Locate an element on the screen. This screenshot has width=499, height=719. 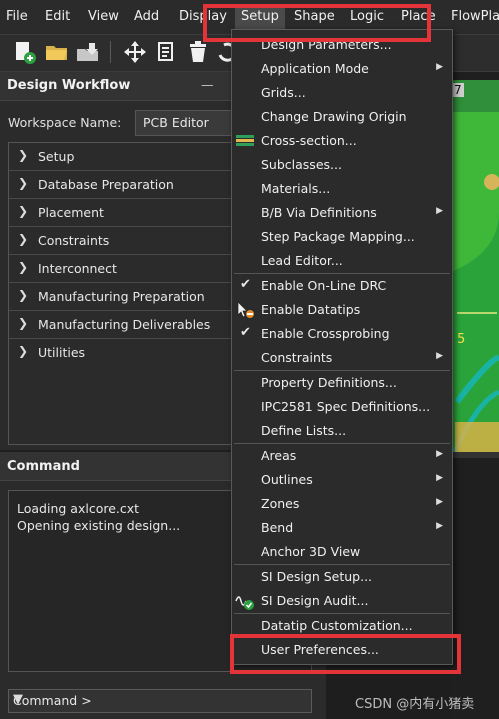
menu-item-change-drawing-origin: Change Drawing Origin is located at coordinates (342, 117).